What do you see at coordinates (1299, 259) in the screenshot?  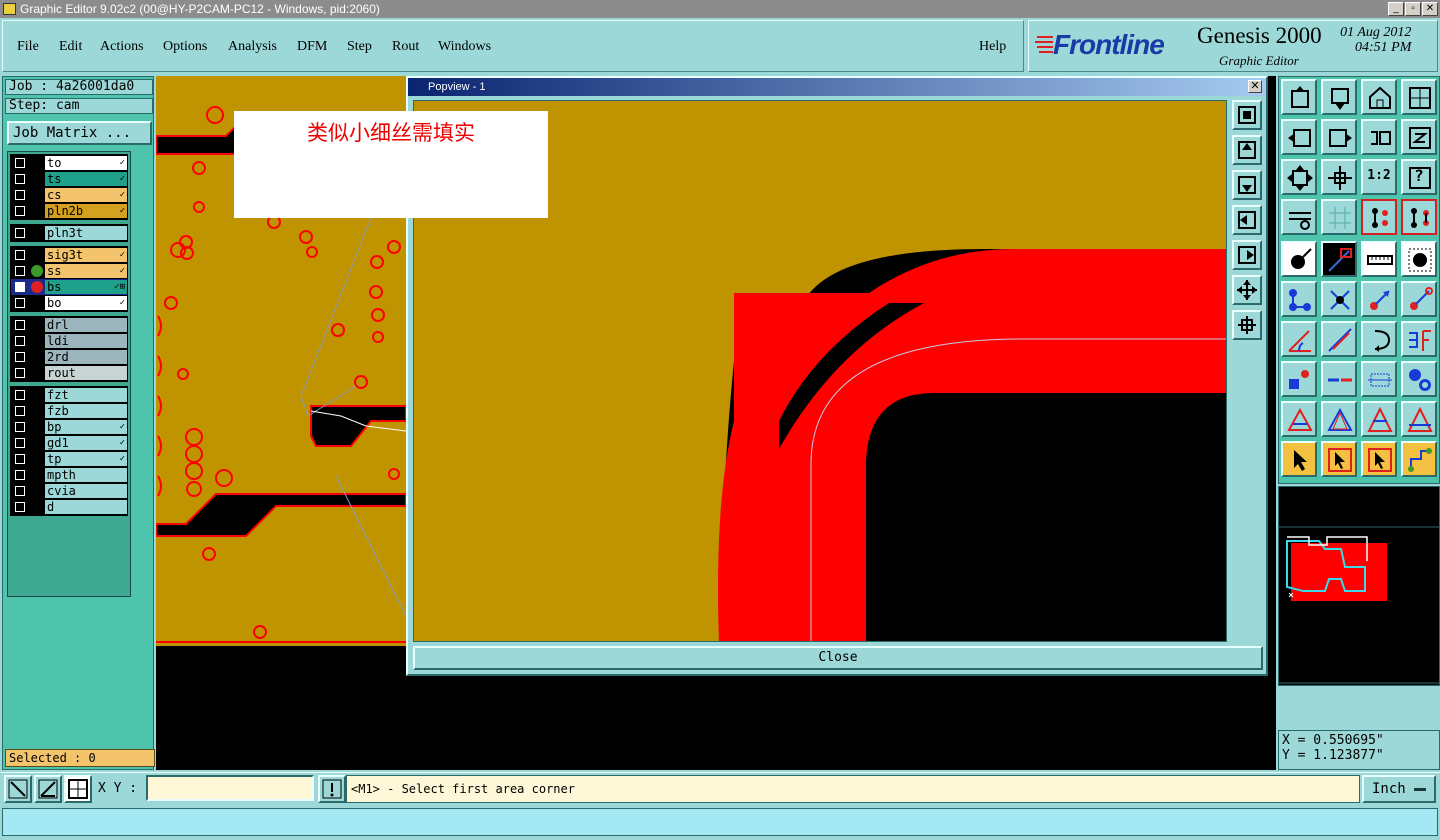 I see `add-feature-icon` at bounding box center [1299, 259].